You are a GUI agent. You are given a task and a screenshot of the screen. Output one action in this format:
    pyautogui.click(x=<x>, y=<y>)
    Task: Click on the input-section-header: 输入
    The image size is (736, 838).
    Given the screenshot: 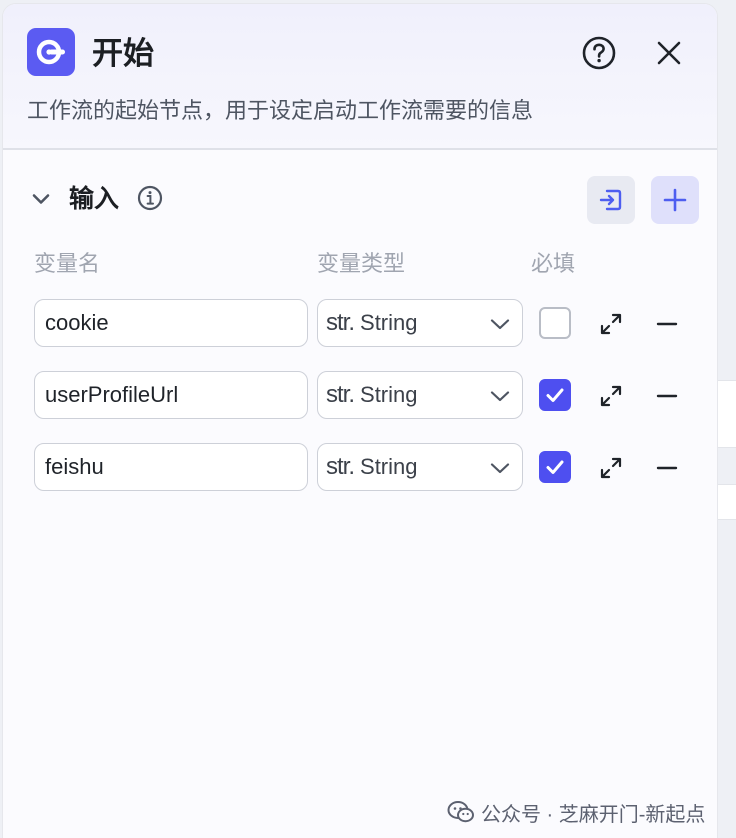 What is the action you would take?
    pyautogui.click(x=360, y=200)
    